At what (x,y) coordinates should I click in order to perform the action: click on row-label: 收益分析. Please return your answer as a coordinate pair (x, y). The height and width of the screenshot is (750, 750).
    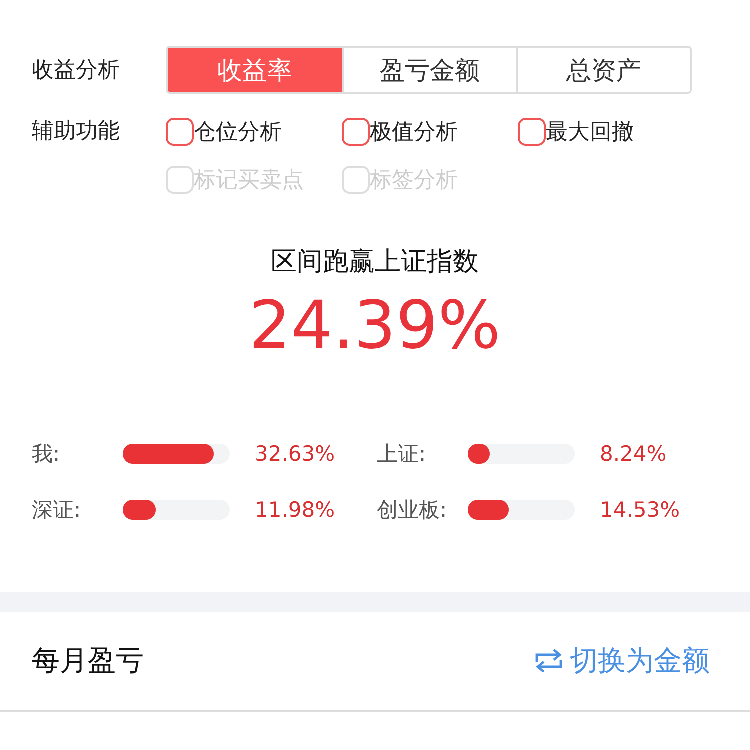
    Looking at the image, I should click on (76, 71).